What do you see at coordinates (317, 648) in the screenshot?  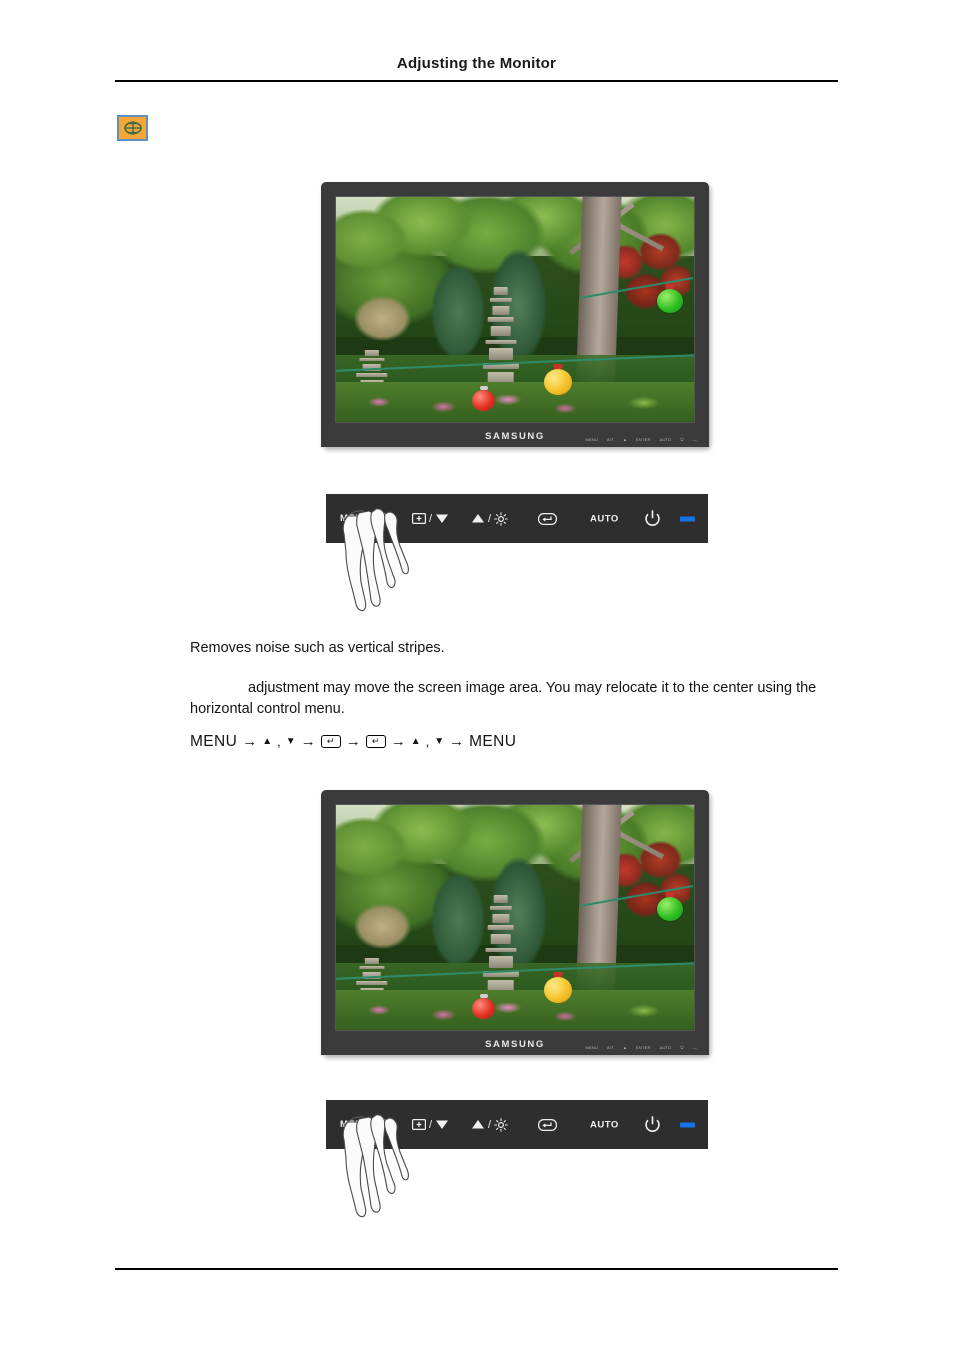 I see `description-removes-noise: Removes noise such as vertical stripes.` at bounding box center [317, 648].